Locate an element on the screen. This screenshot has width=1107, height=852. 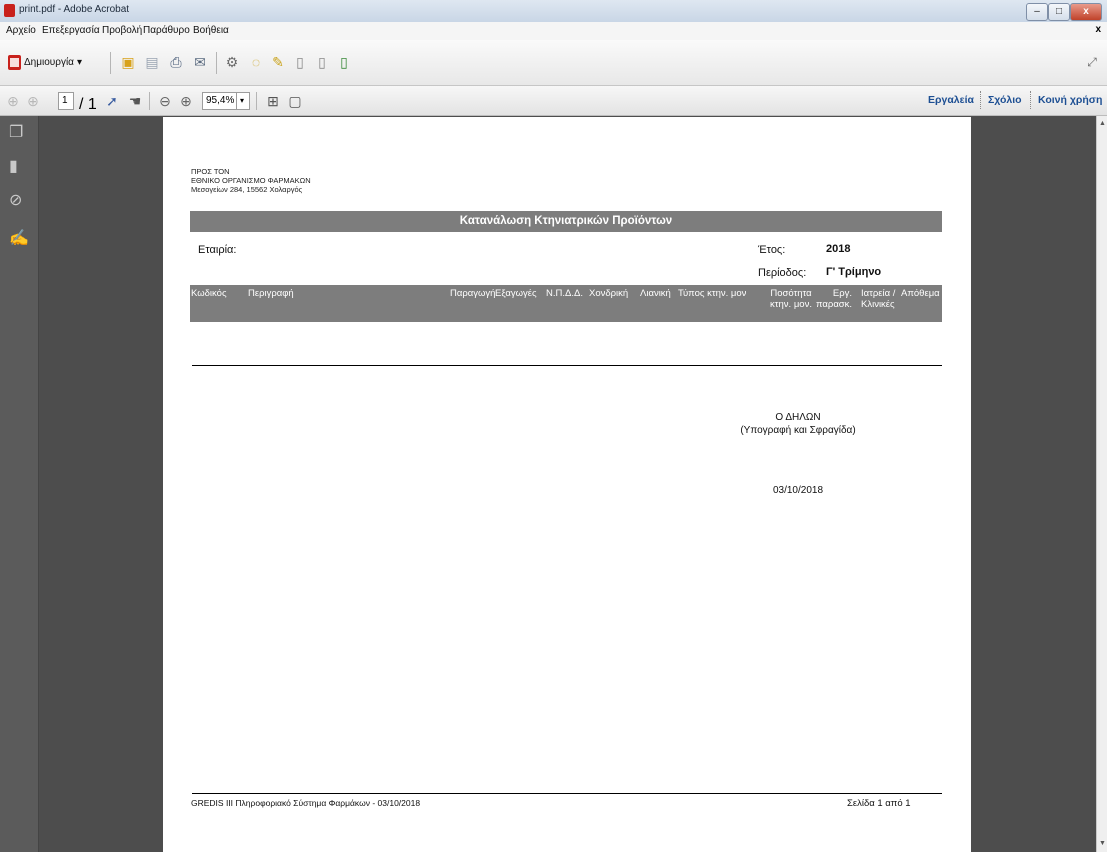
expand-icon: ⤢ is located at coordinates (1092, 62).